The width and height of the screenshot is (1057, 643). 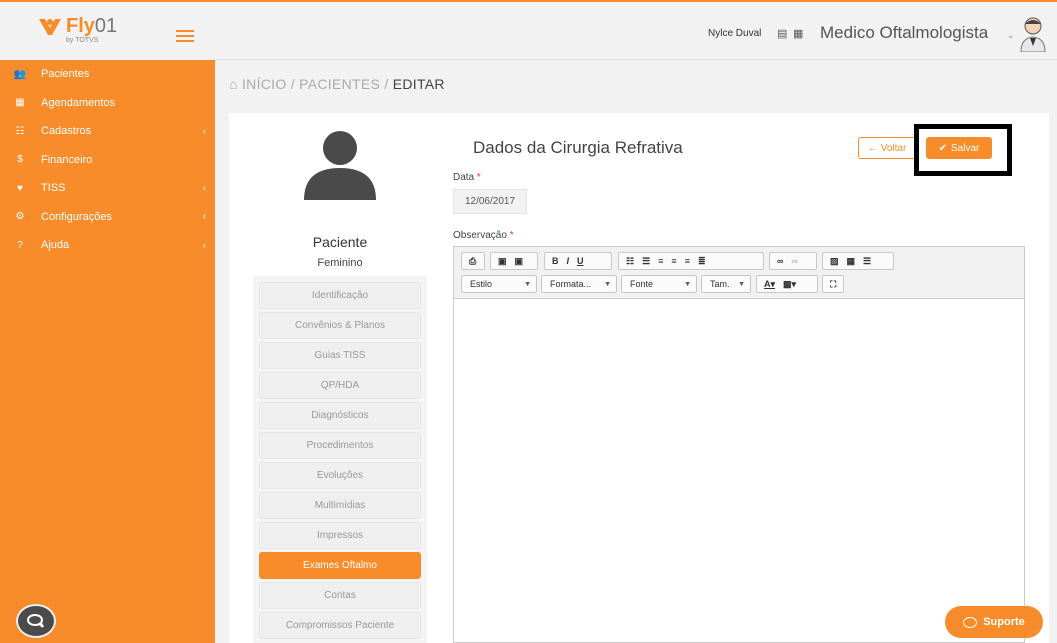 I want to click on home-icon: ⌂, so click(x=233, y=84).